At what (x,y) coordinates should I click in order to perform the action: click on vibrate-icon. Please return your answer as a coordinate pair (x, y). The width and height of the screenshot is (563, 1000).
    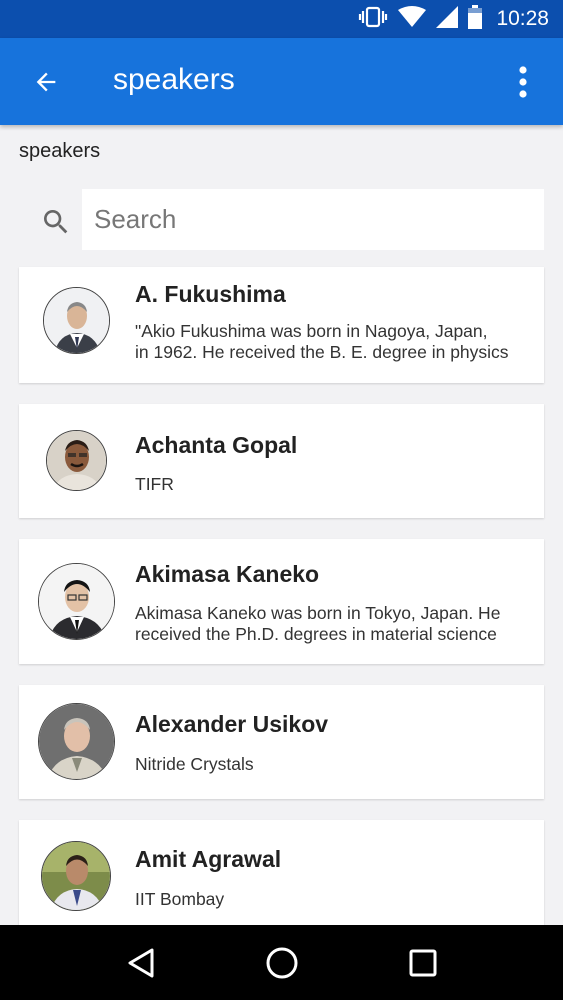
    Looking at the image, I should click on (373, 19).